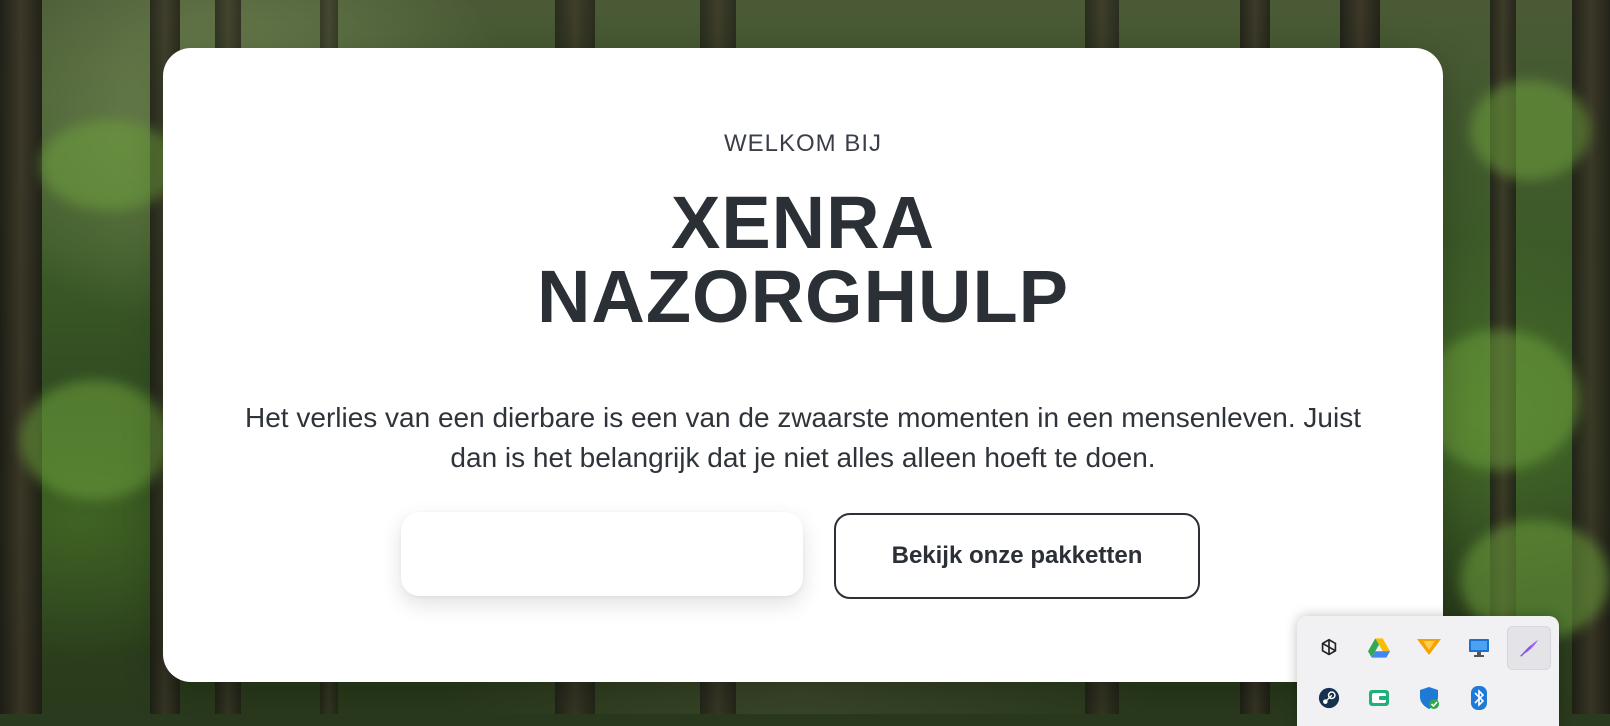 The image size is (1610, 726). What do you see at coordinates (803, 143) in the screenshot?
I see `hero-eyebrow: WELKOM BIJ` at bounding box center [803, 143].